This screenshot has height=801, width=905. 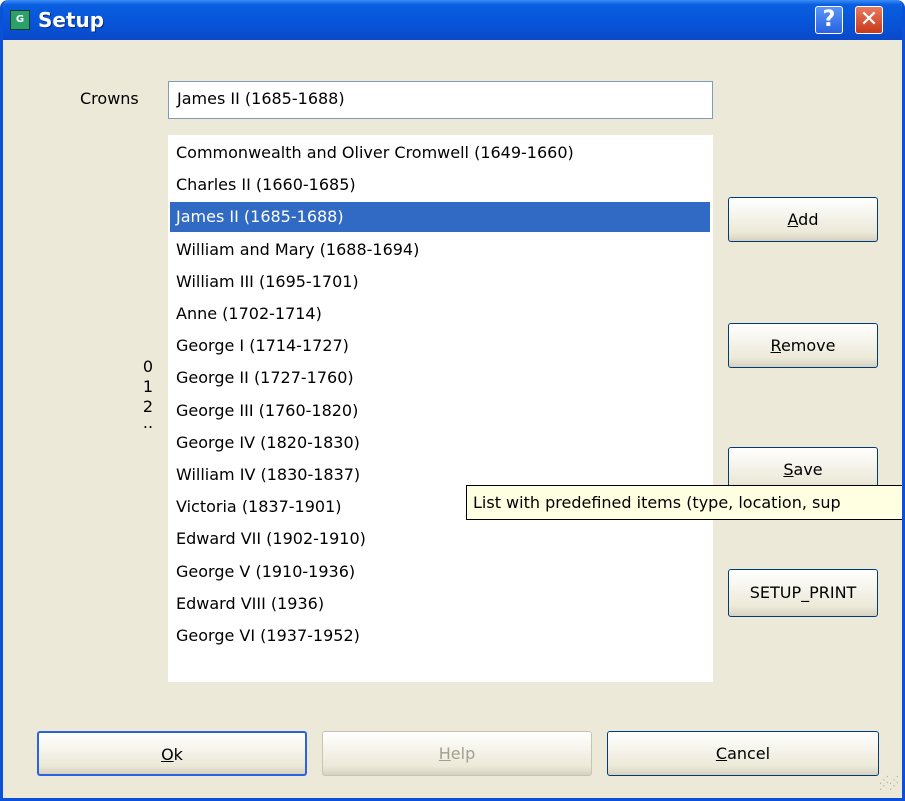 I want to click on save-button-label: ave, so click(x=808, y=469).